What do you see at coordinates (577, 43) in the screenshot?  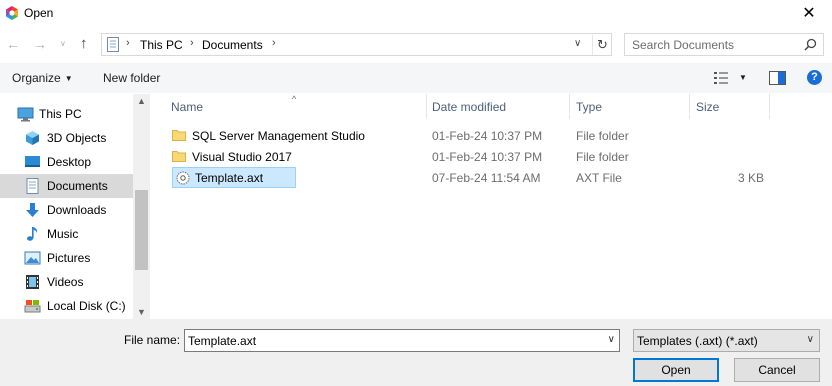 I see `address-dropdown-icon: ∨` at bounding box center [577, 43].